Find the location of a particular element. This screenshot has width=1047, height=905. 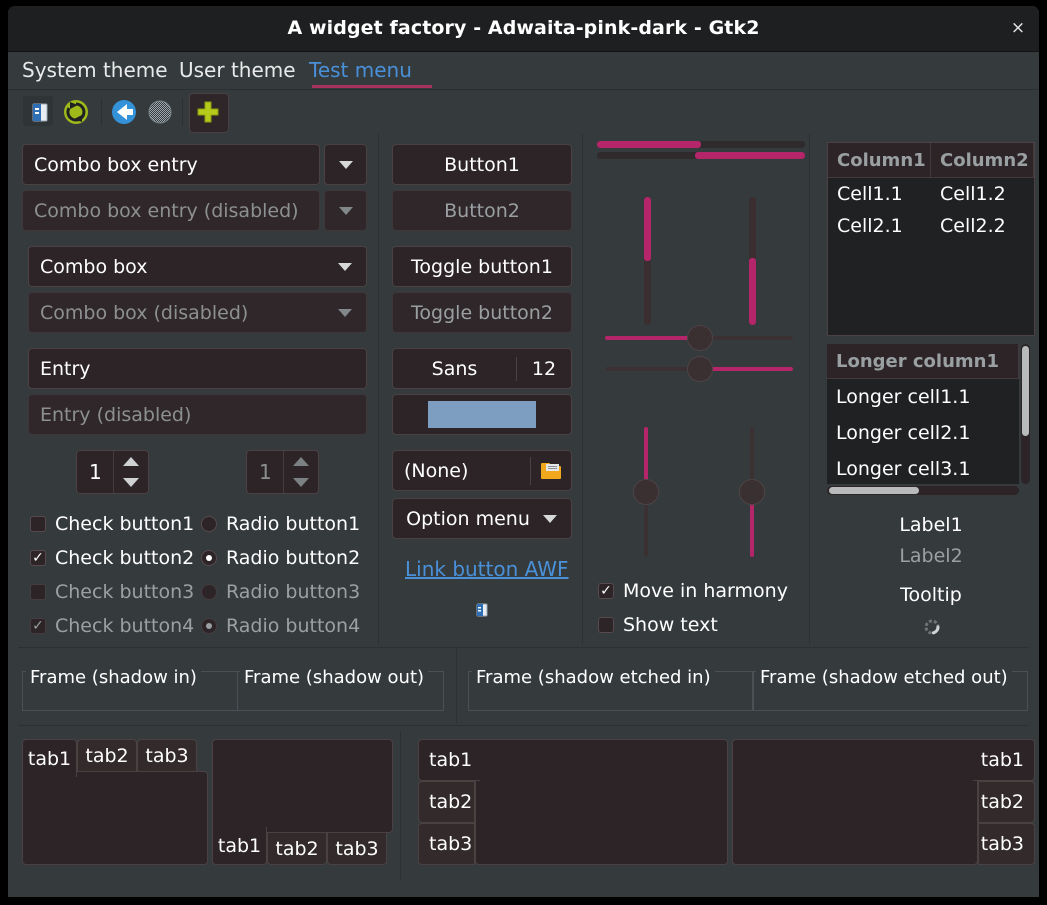

tree-view-2-horizontal-scrollbar is located at coordinates (923, 490).